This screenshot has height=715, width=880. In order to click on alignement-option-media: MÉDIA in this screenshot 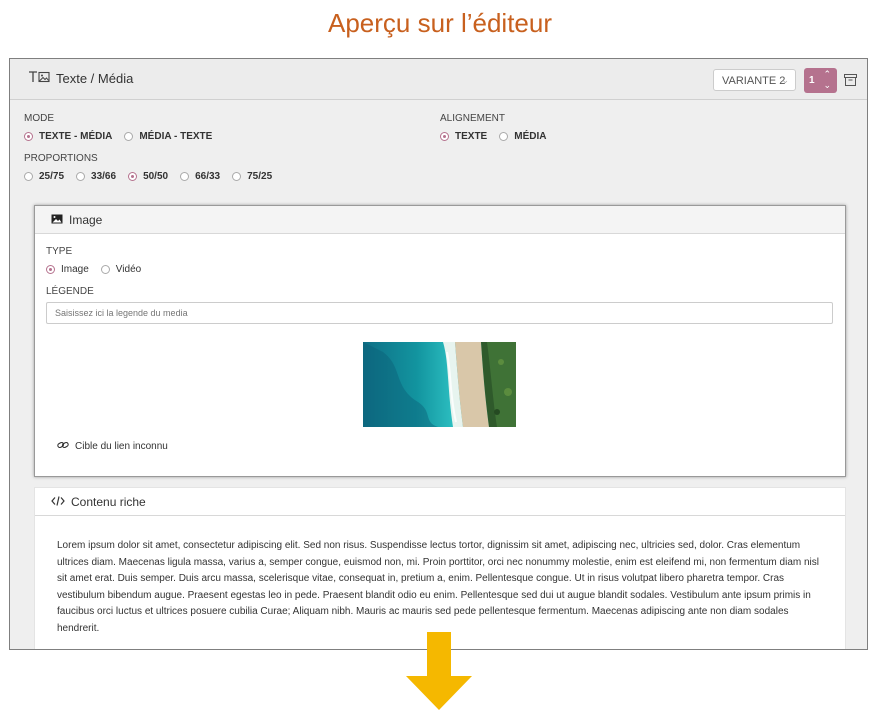, I will do `click(522, 136)`.